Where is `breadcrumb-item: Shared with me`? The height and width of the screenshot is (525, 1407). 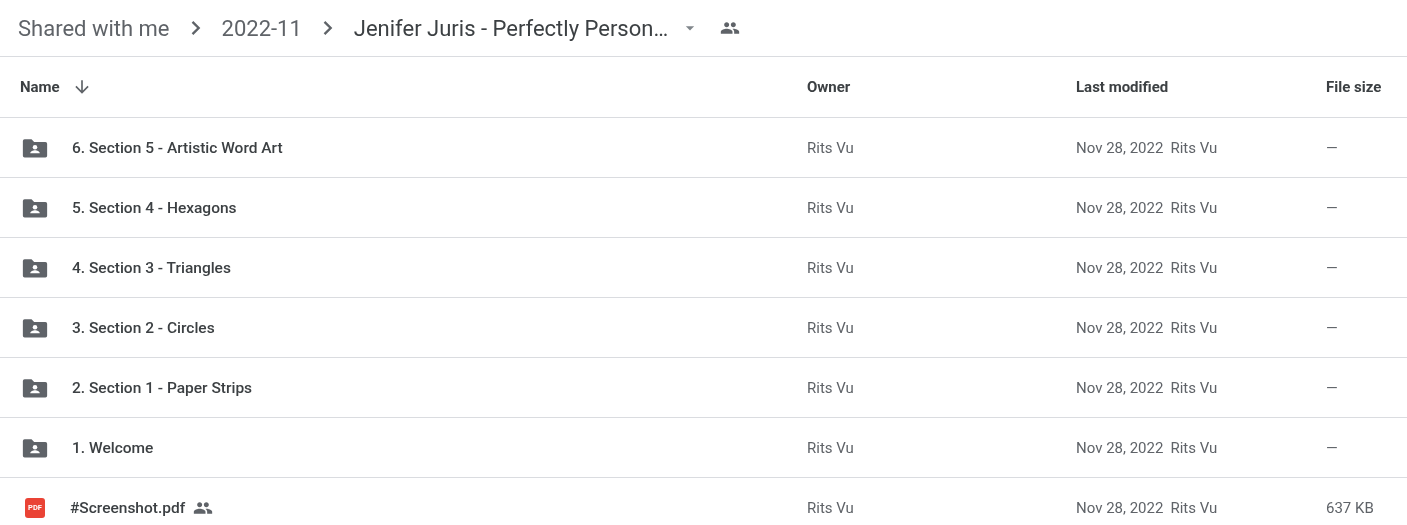 breadcrumb-item: Shared with me is located at coordinates (94, 28).